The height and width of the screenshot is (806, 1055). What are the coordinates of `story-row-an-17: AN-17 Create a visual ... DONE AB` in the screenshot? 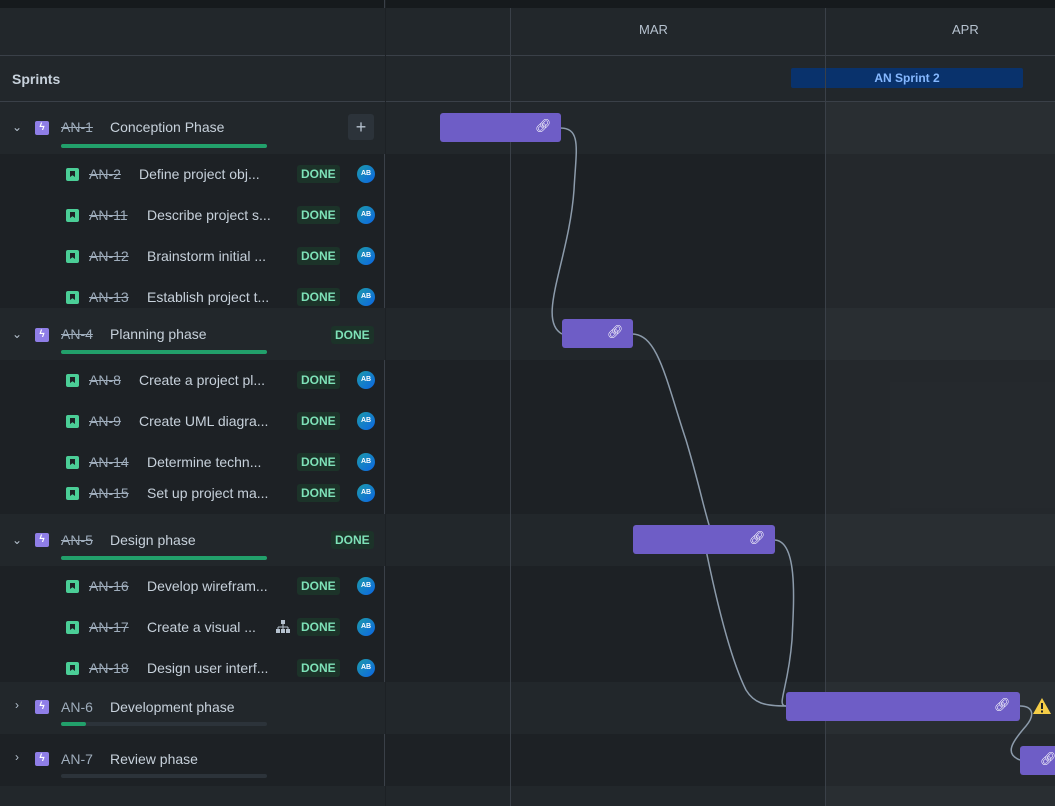 It's located at (192, 627).